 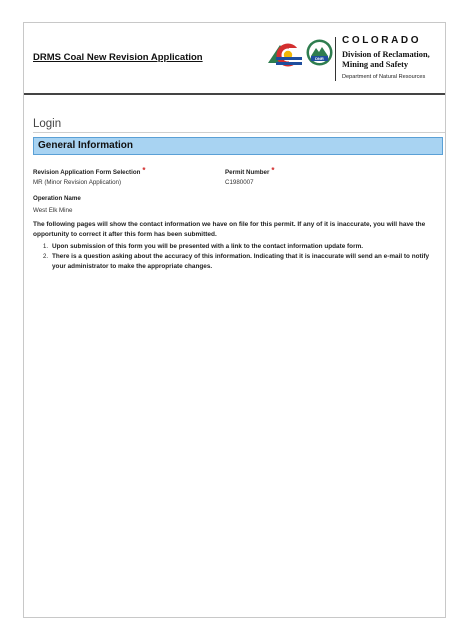 I want to click on operation-name-label: Operation Name, so click(x=57, y=198).